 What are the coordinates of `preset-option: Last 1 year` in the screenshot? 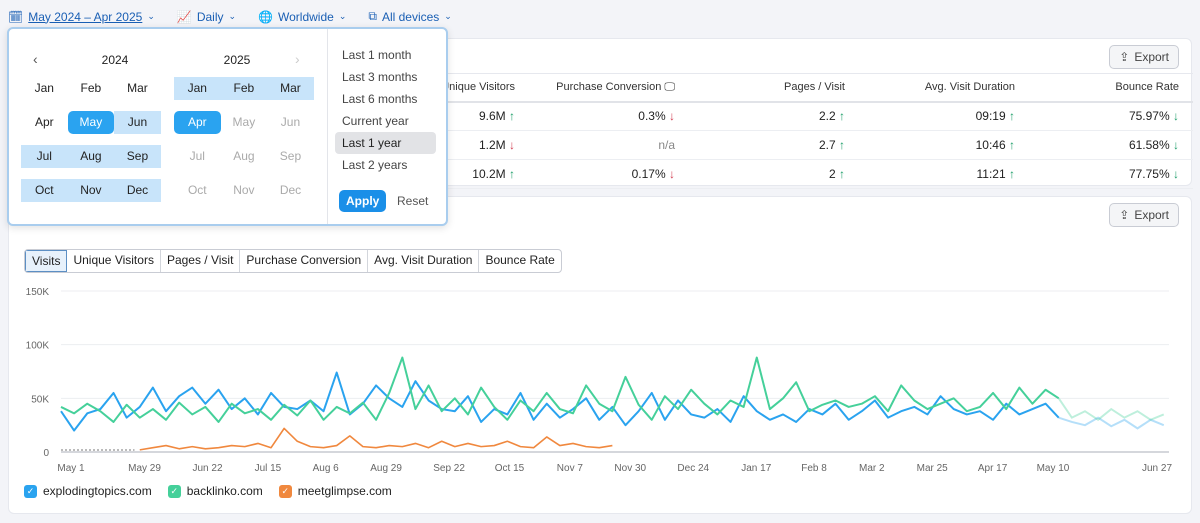 It's located at (385, 143).